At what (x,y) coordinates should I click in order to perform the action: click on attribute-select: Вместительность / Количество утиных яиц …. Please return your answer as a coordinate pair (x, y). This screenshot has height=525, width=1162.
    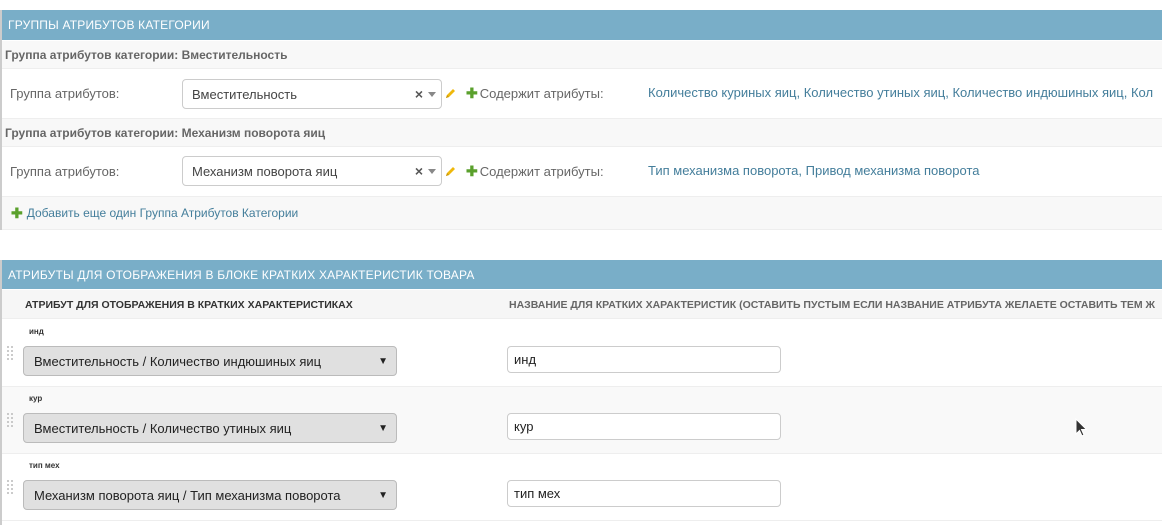
    Looking at the image, I should click on (210, 428).